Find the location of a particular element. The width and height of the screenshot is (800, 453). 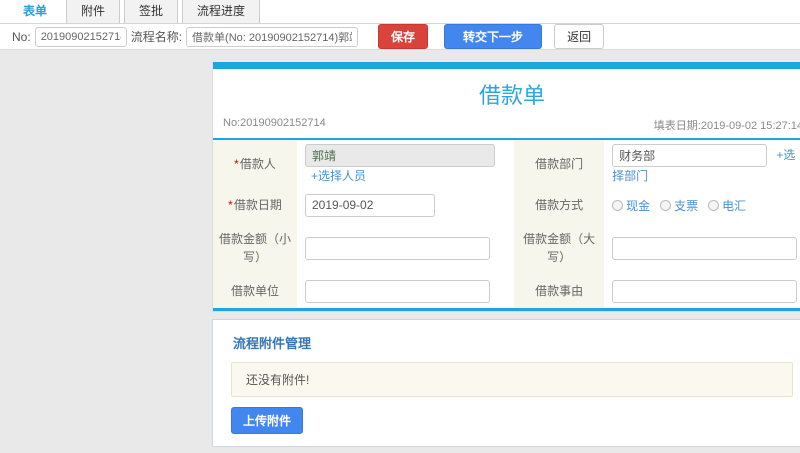

method-label: 借款方式 is located at coordinates (559, 205).